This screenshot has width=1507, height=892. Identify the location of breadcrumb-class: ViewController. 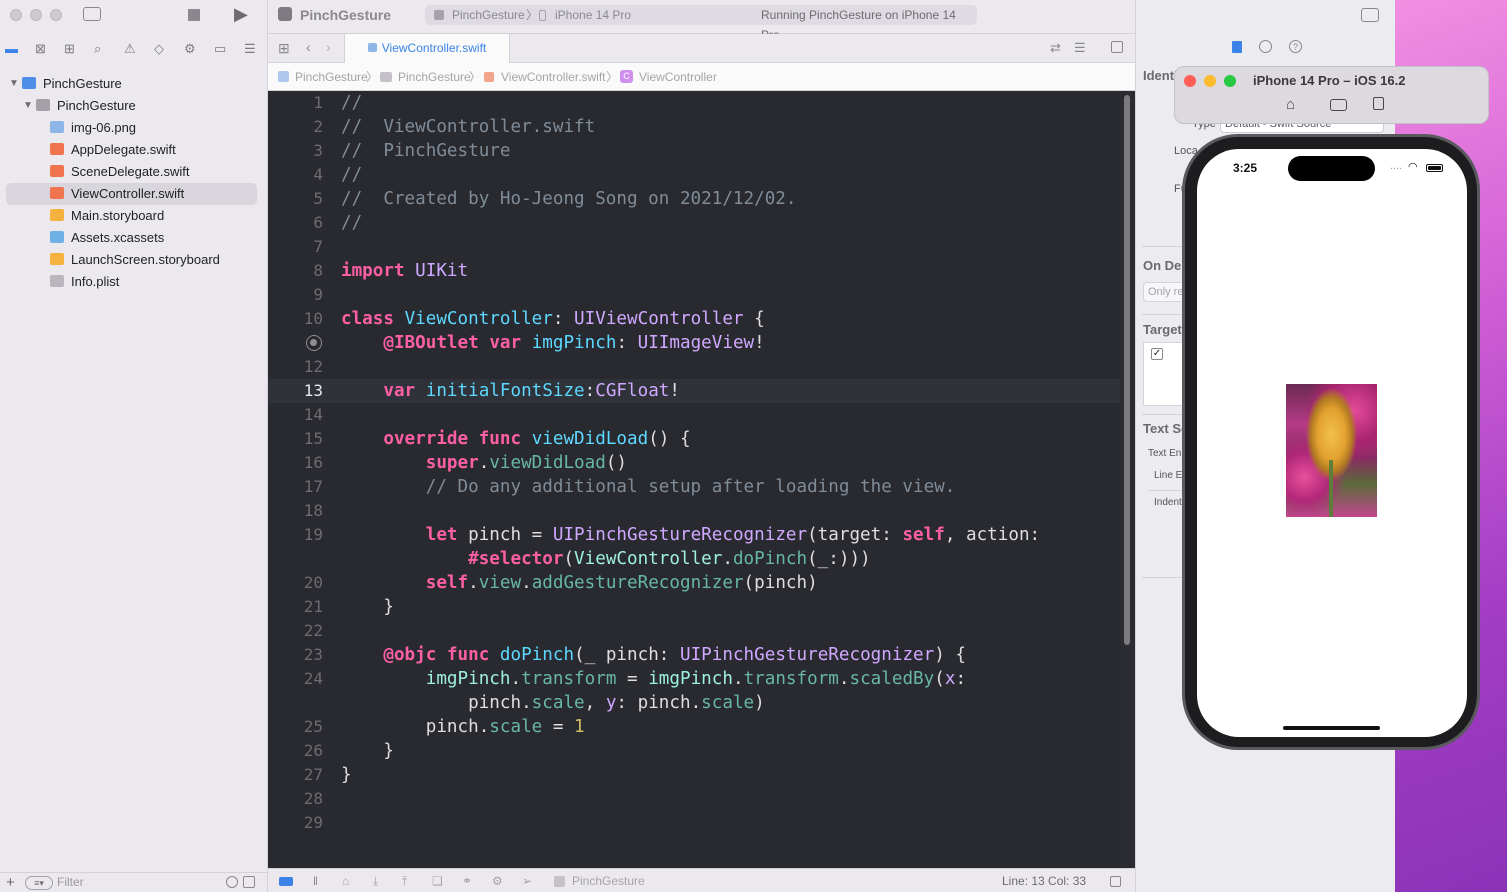
(678, 77).